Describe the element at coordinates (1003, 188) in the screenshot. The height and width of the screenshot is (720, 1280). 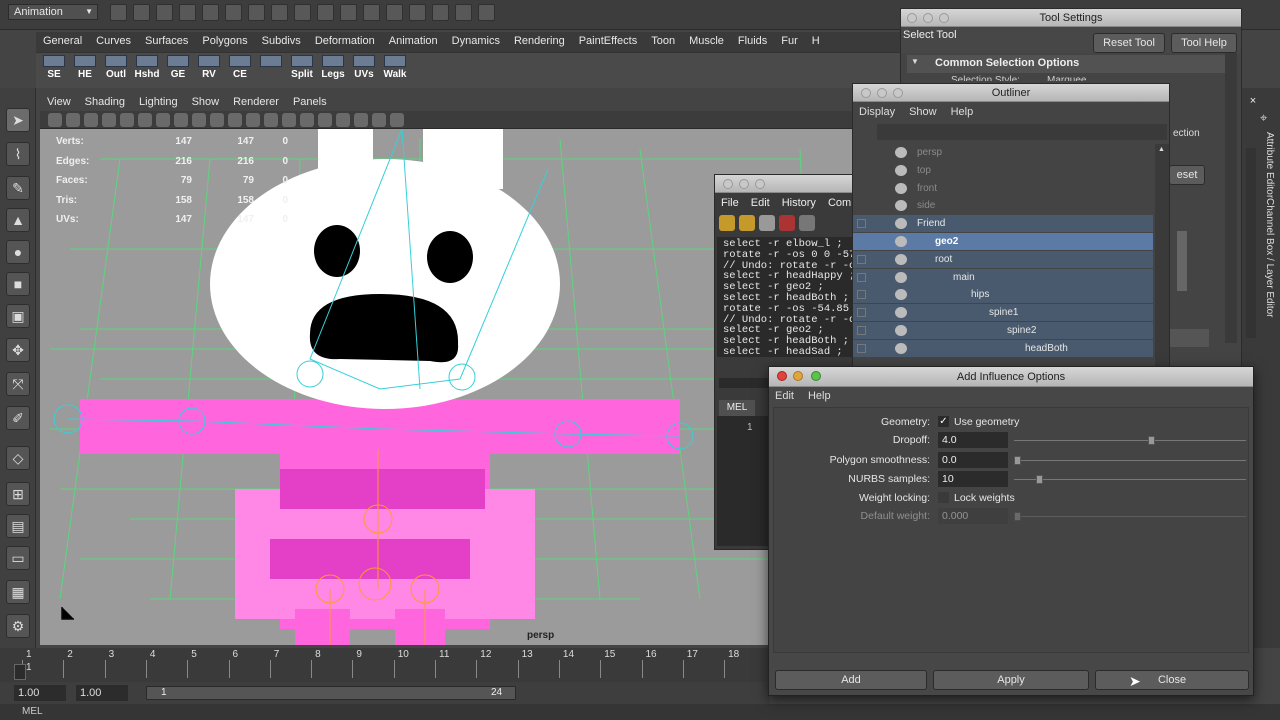
I see `outliner-item: front` at that location.